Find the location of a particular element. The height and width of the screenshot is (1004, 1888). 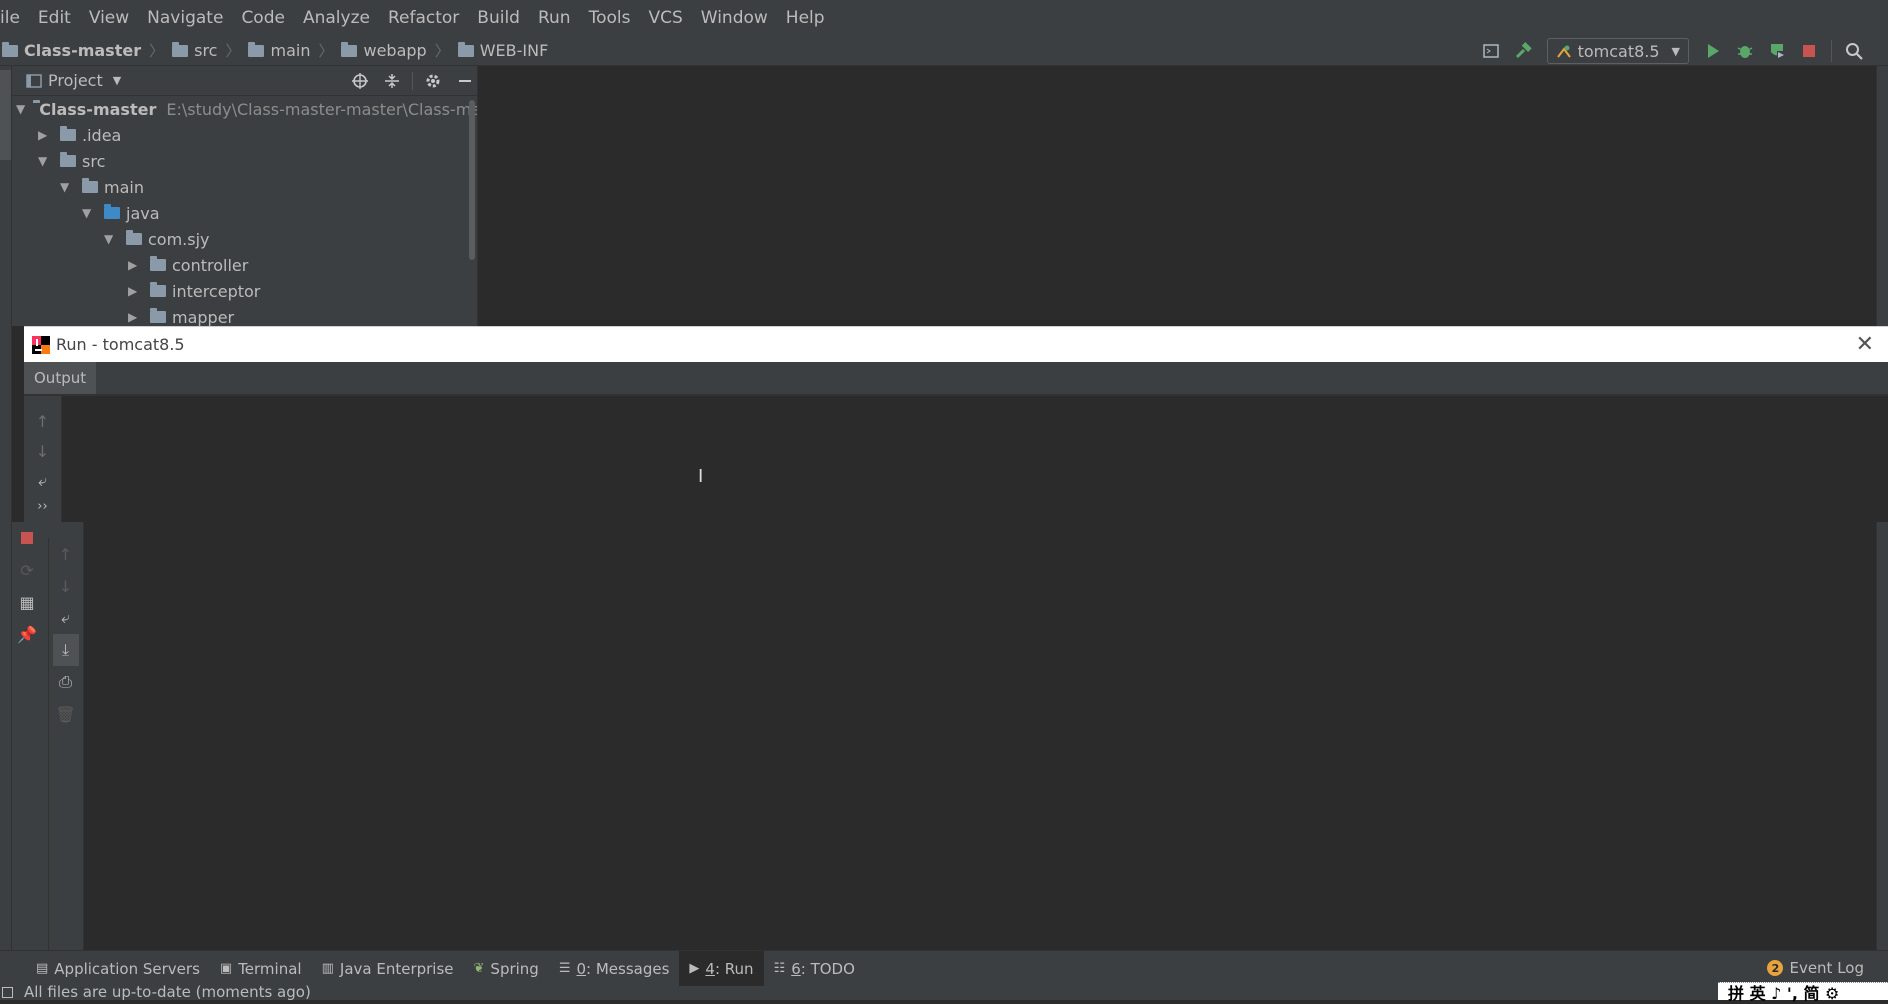

tab-spring: ❦ Spring is located at coordinates (506, 968).